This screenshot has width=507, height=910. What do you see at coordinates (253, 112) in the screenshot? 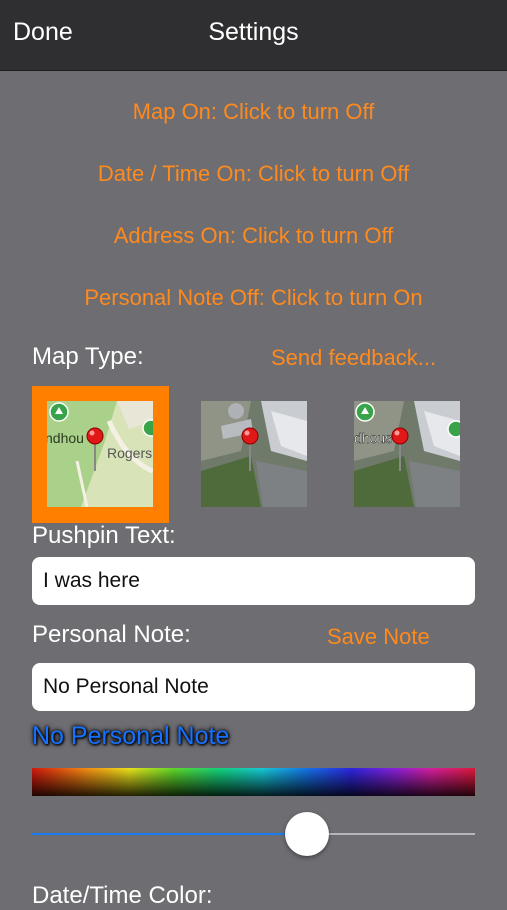
I see `map-toggle-button: Map On: Click to turn Off` at bounding box center [253, 112].